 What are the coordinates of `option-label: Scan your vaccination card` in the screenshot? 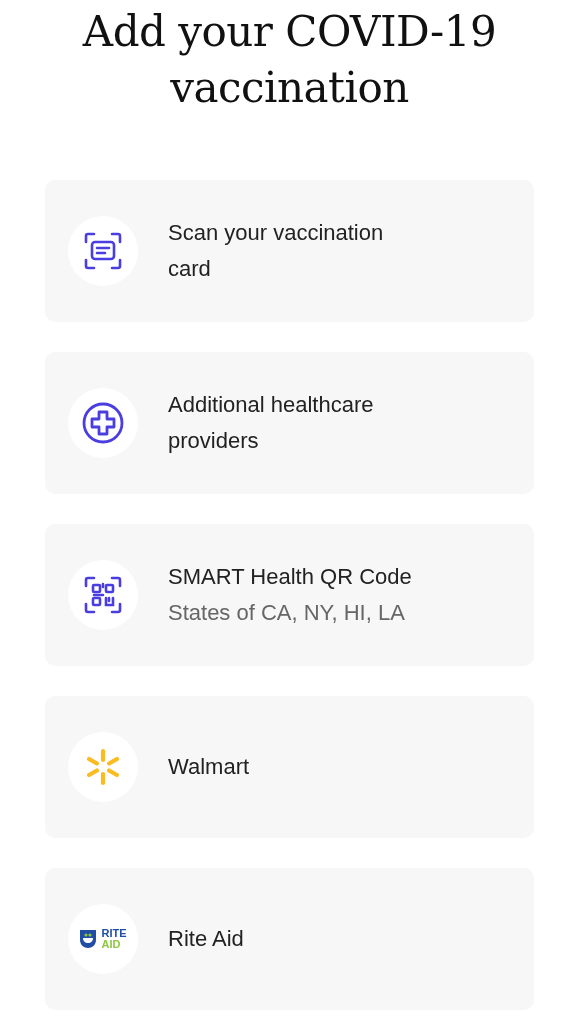 It's located at (276, 251).